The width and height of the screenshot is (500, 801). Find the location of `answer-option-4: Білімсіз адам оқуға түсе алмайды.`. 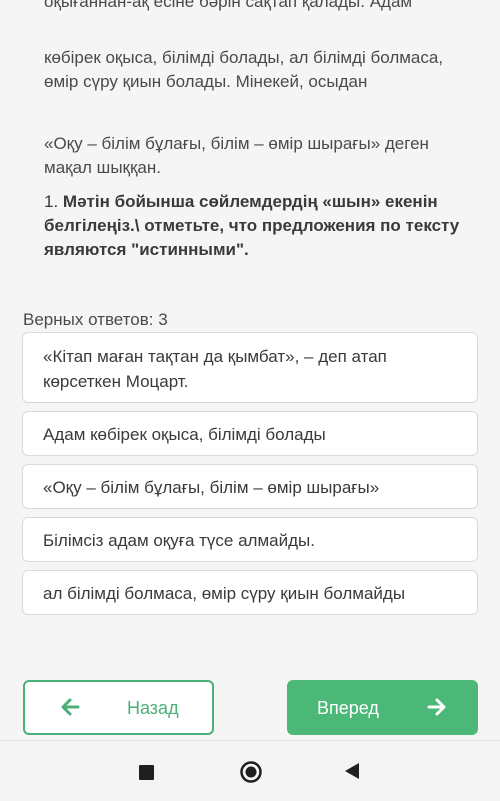

answer-option-4: Білімсіз адам оқуға түсе алмайды. is located at coordinates (250, 539).